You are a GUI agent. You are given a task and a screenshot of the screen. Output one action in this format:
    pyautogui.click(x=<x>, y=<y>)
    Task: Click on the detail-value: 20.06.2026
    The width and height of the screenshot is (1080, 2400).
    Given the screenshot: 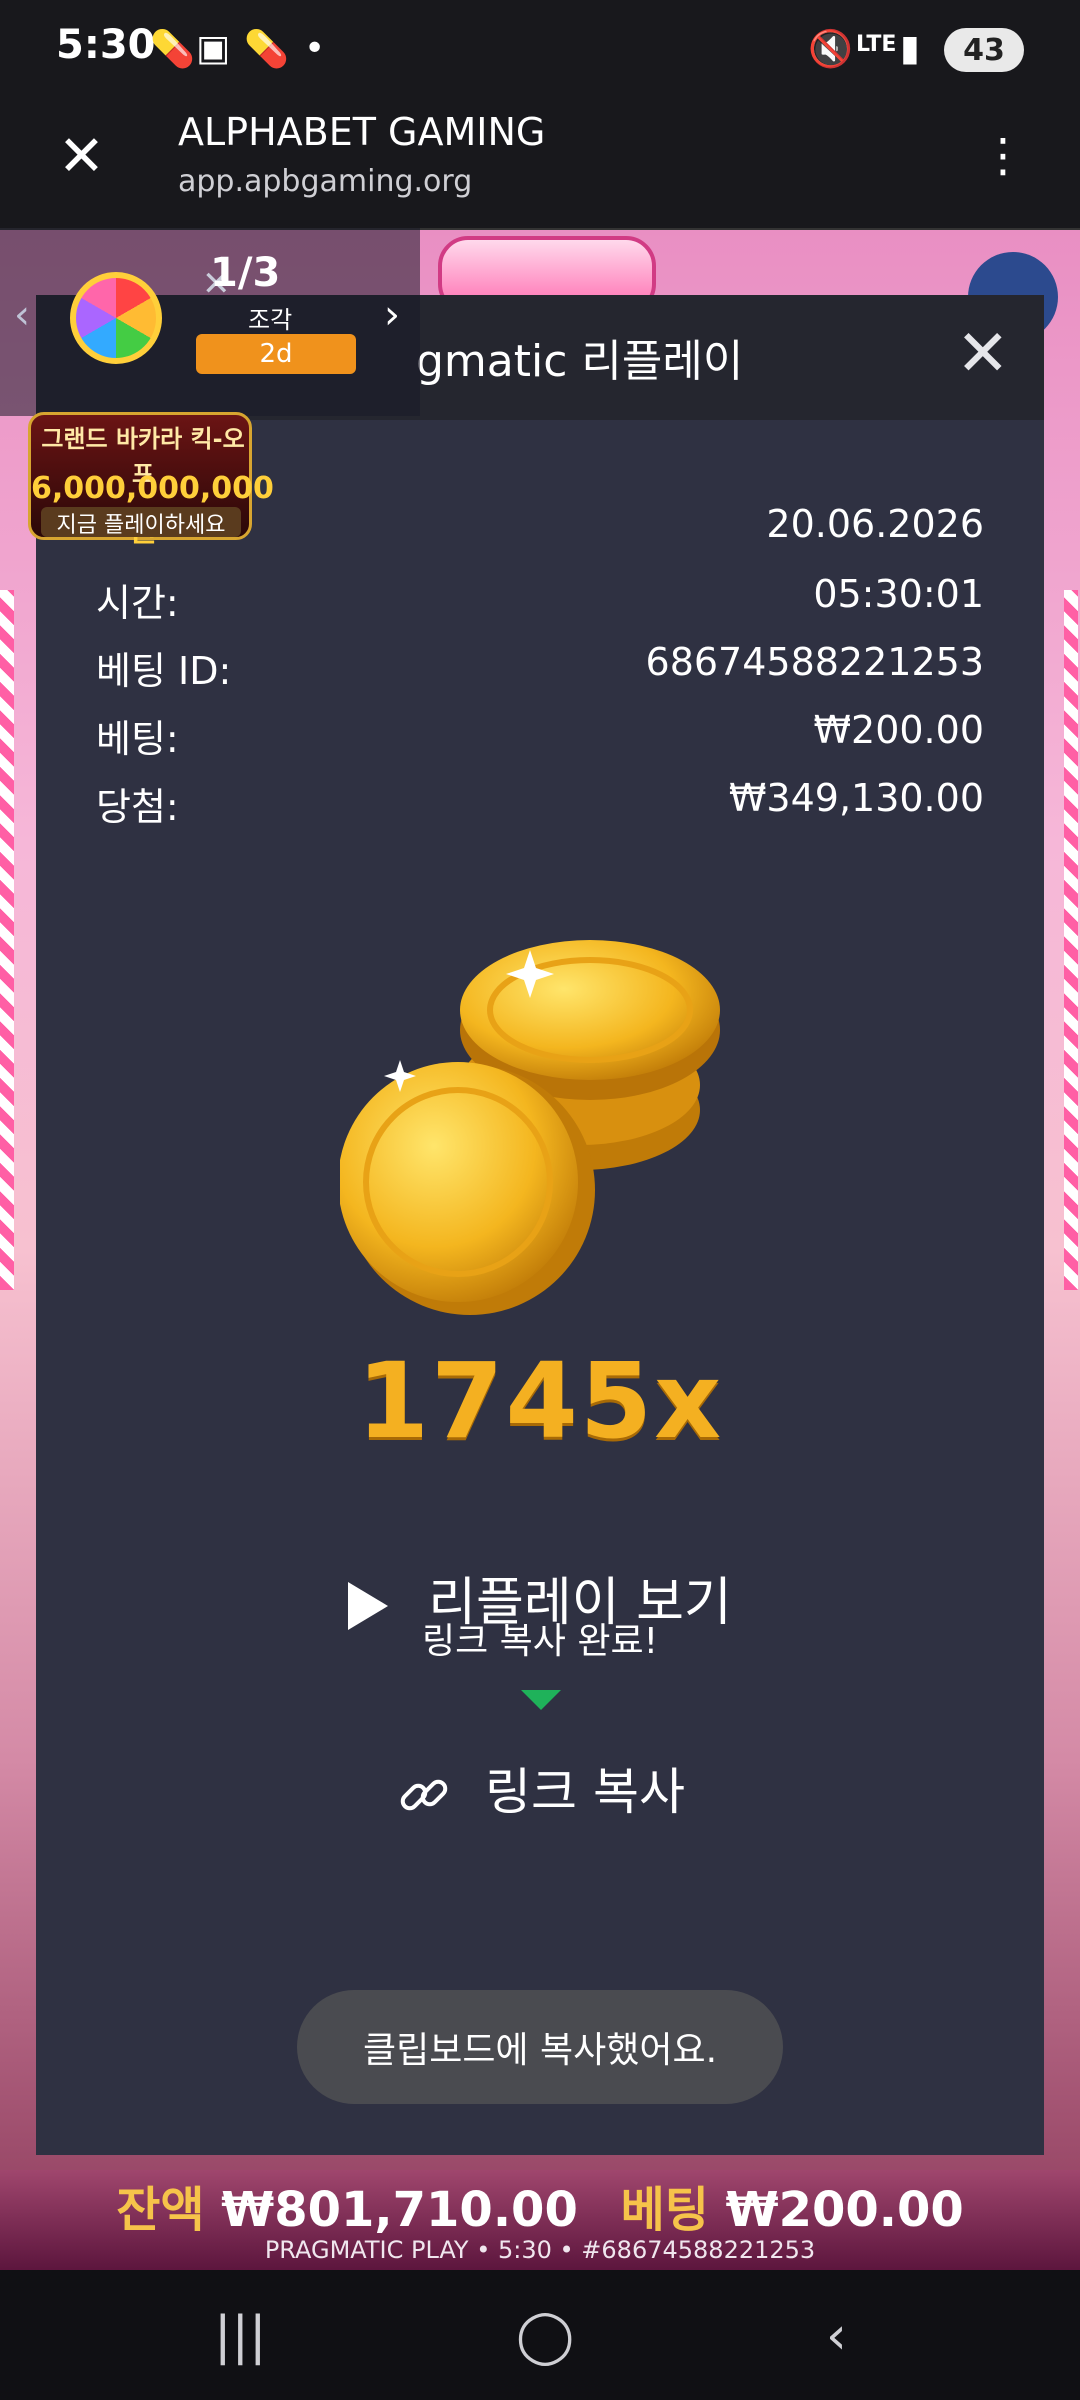 What is the action you would take?
    pyautogui.click(x=875, y=524)
    